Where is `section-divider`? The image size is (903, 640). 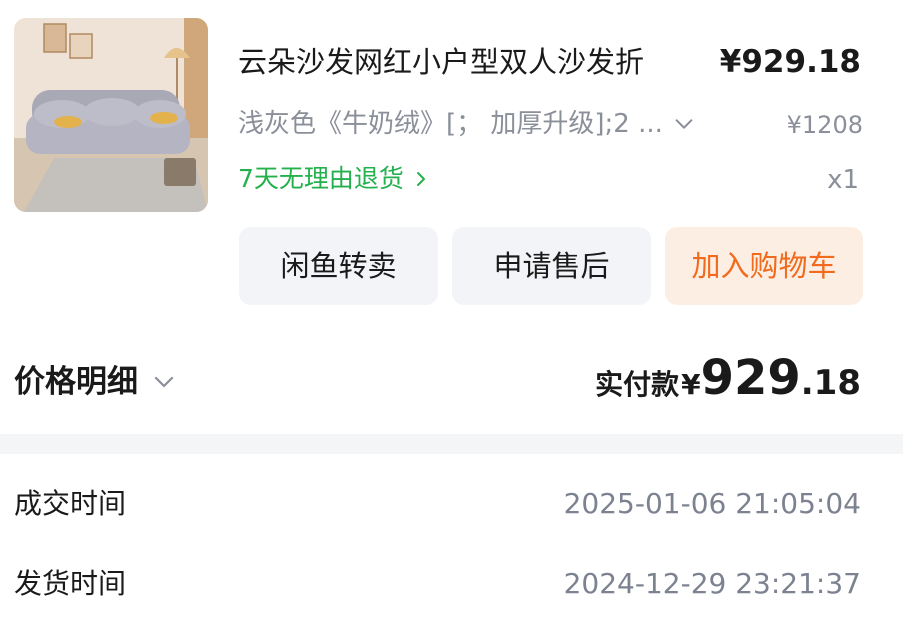
section-divider is located at coordinates (451, 444).